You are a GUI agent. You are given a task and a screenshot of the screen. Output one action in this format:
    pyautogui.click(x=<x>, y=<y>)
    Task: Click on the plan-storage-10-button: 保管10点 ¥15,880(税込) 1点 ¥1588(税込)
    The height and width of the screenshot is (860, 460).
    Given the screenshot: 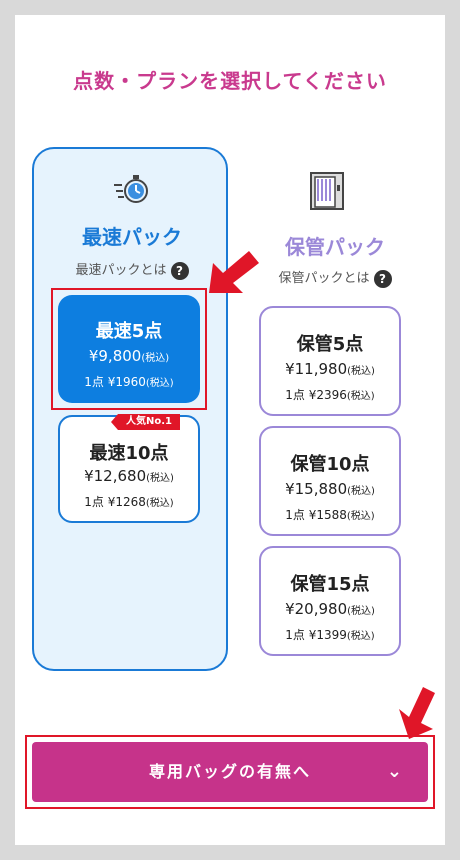 What is the action you would take?
    pyautogui.click(x=330, y=481)
    